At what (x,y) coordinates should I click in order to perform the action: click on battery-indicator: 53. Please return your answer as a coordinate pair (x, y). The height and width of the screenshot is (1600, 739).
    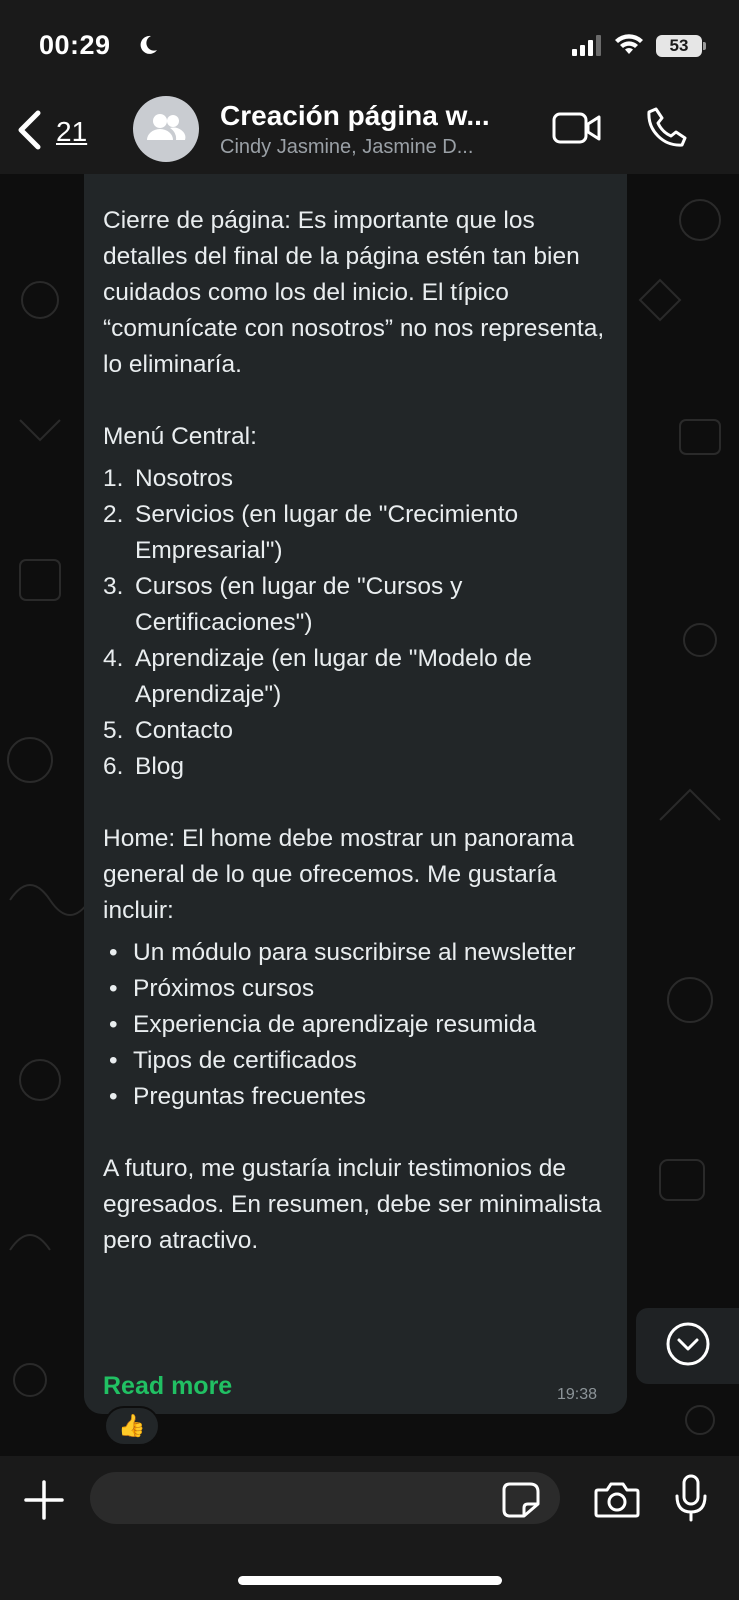
    Looking at the image, I should click on (679, 46).